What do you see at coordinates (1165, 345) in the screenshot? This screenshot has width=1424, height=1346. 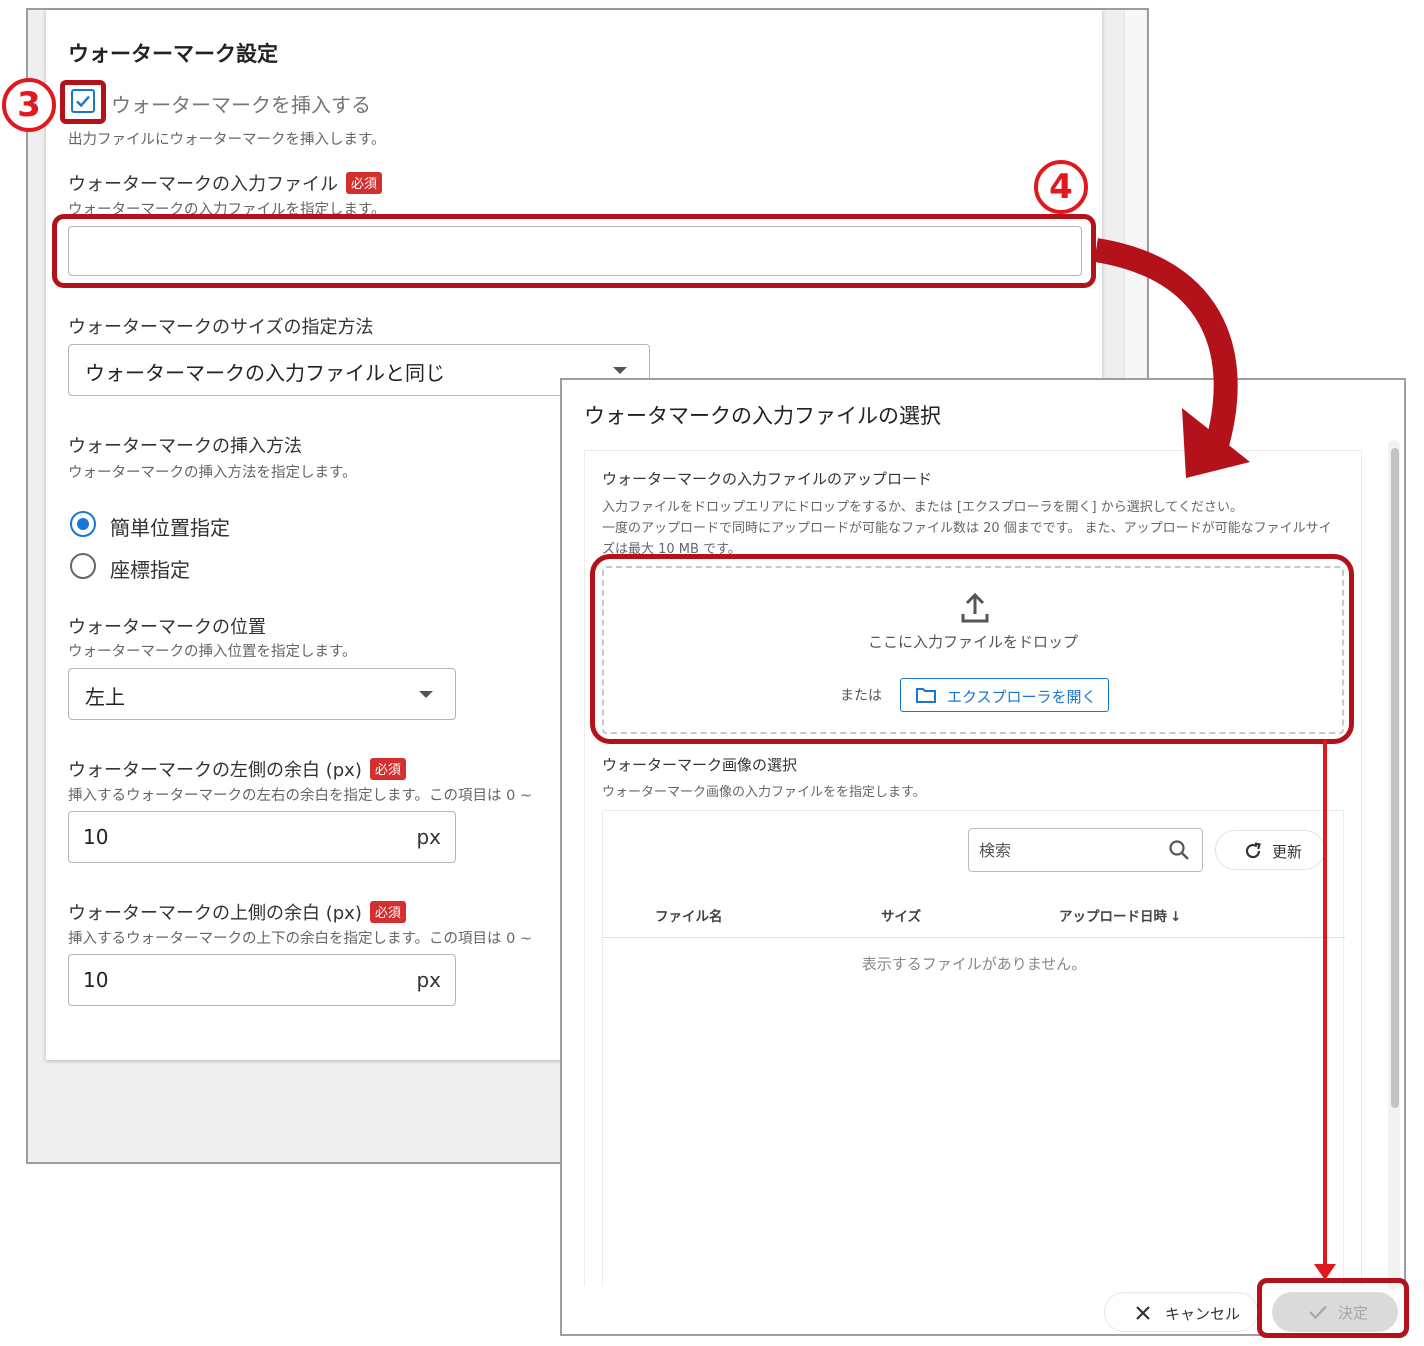 I see `curved-arrow` at bounding box center [1165, 345].